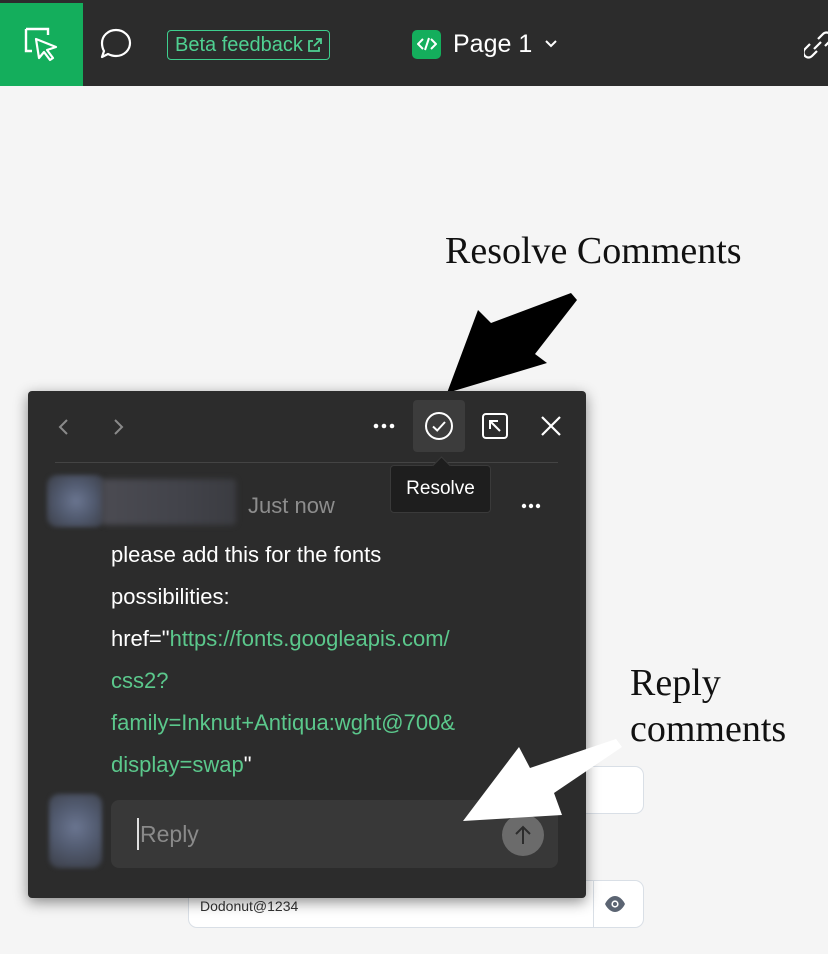 The image size is (828, 954). Describe the element at coordinates (708, 728) in the screenshot. I see `reply-annotation-line2: comments` at that location.